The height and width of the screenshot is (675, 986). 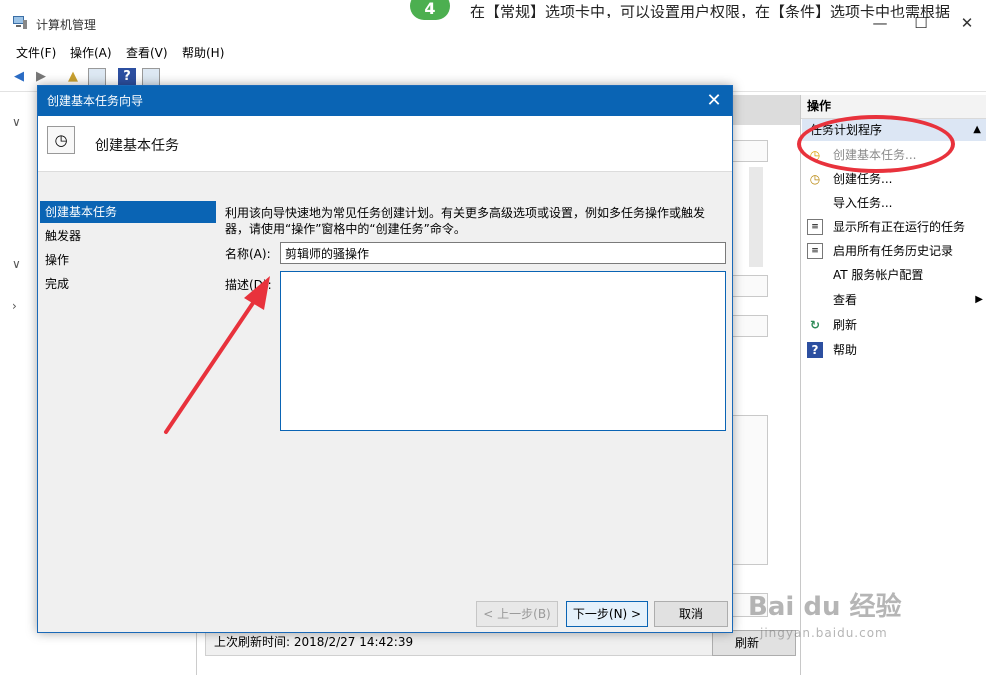 I want to click on description-label: 描述(D):, so click(x=248, y=285).